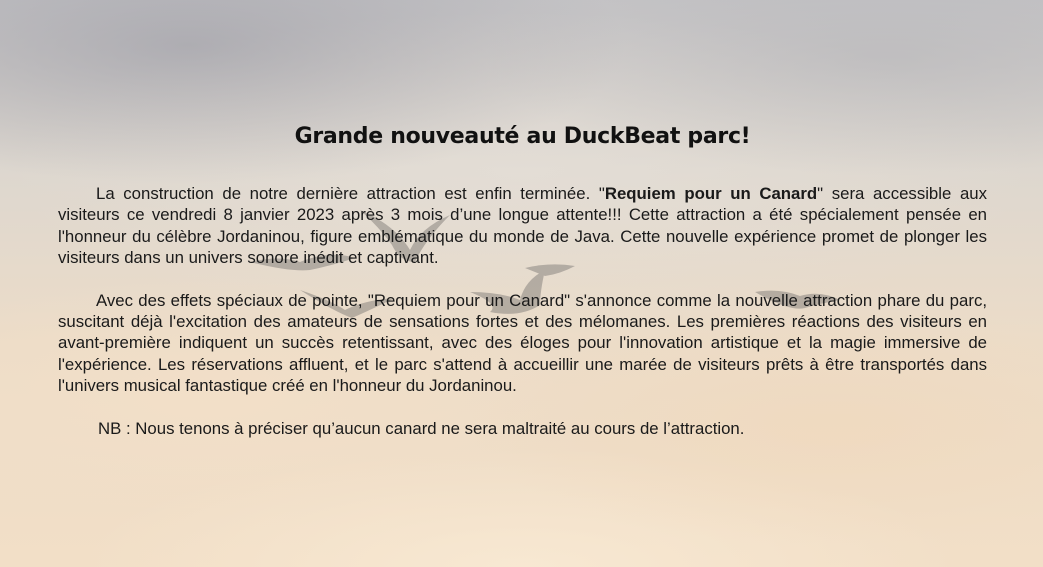  What do you see at coordinates (711, 193) in the screenshot?
I see `attraction-name: Requiem pour un Canard` at bounding box center [711, 193].